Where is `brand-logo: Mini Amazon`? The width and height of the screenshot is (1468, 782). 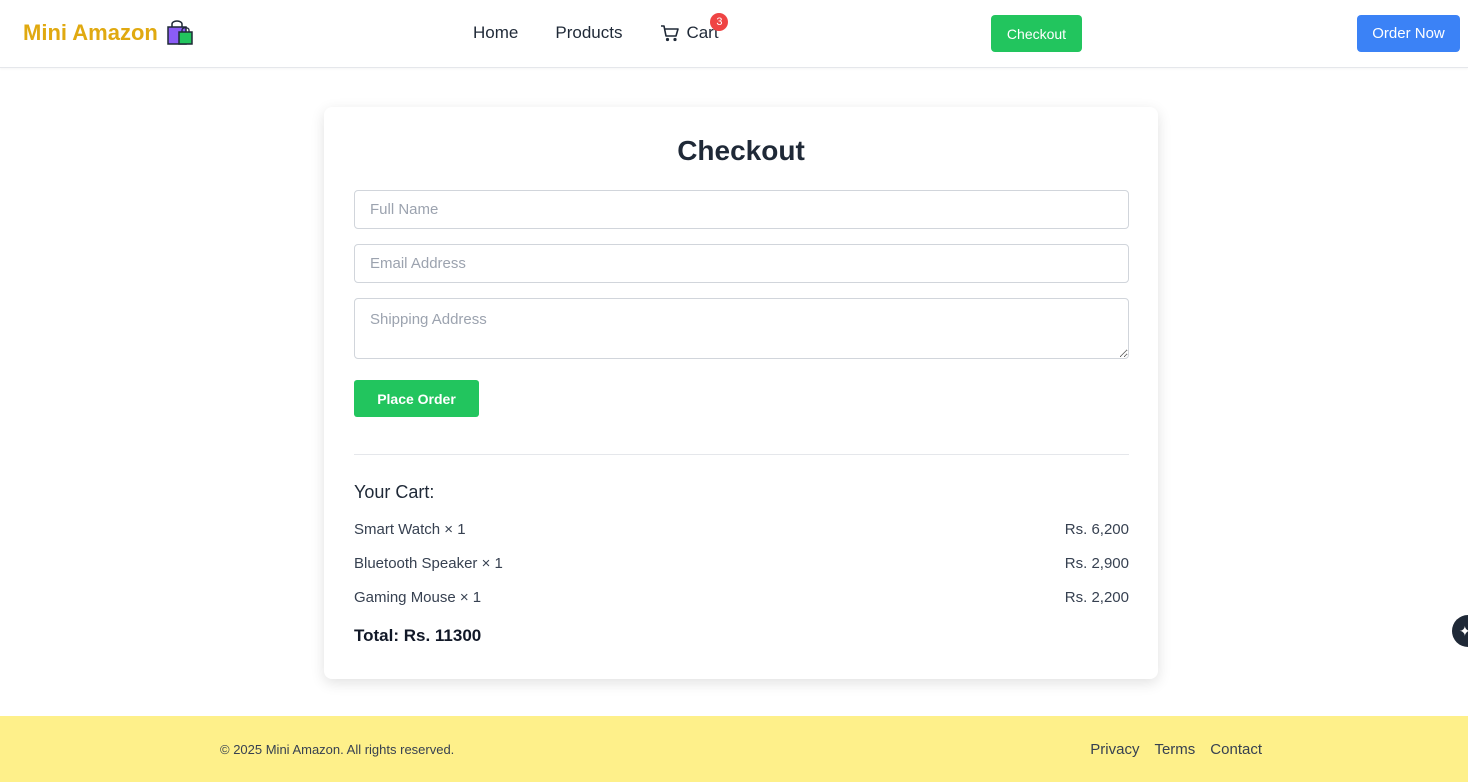
brand-logo: Mini Amazon is located at coordinates (108, 33).